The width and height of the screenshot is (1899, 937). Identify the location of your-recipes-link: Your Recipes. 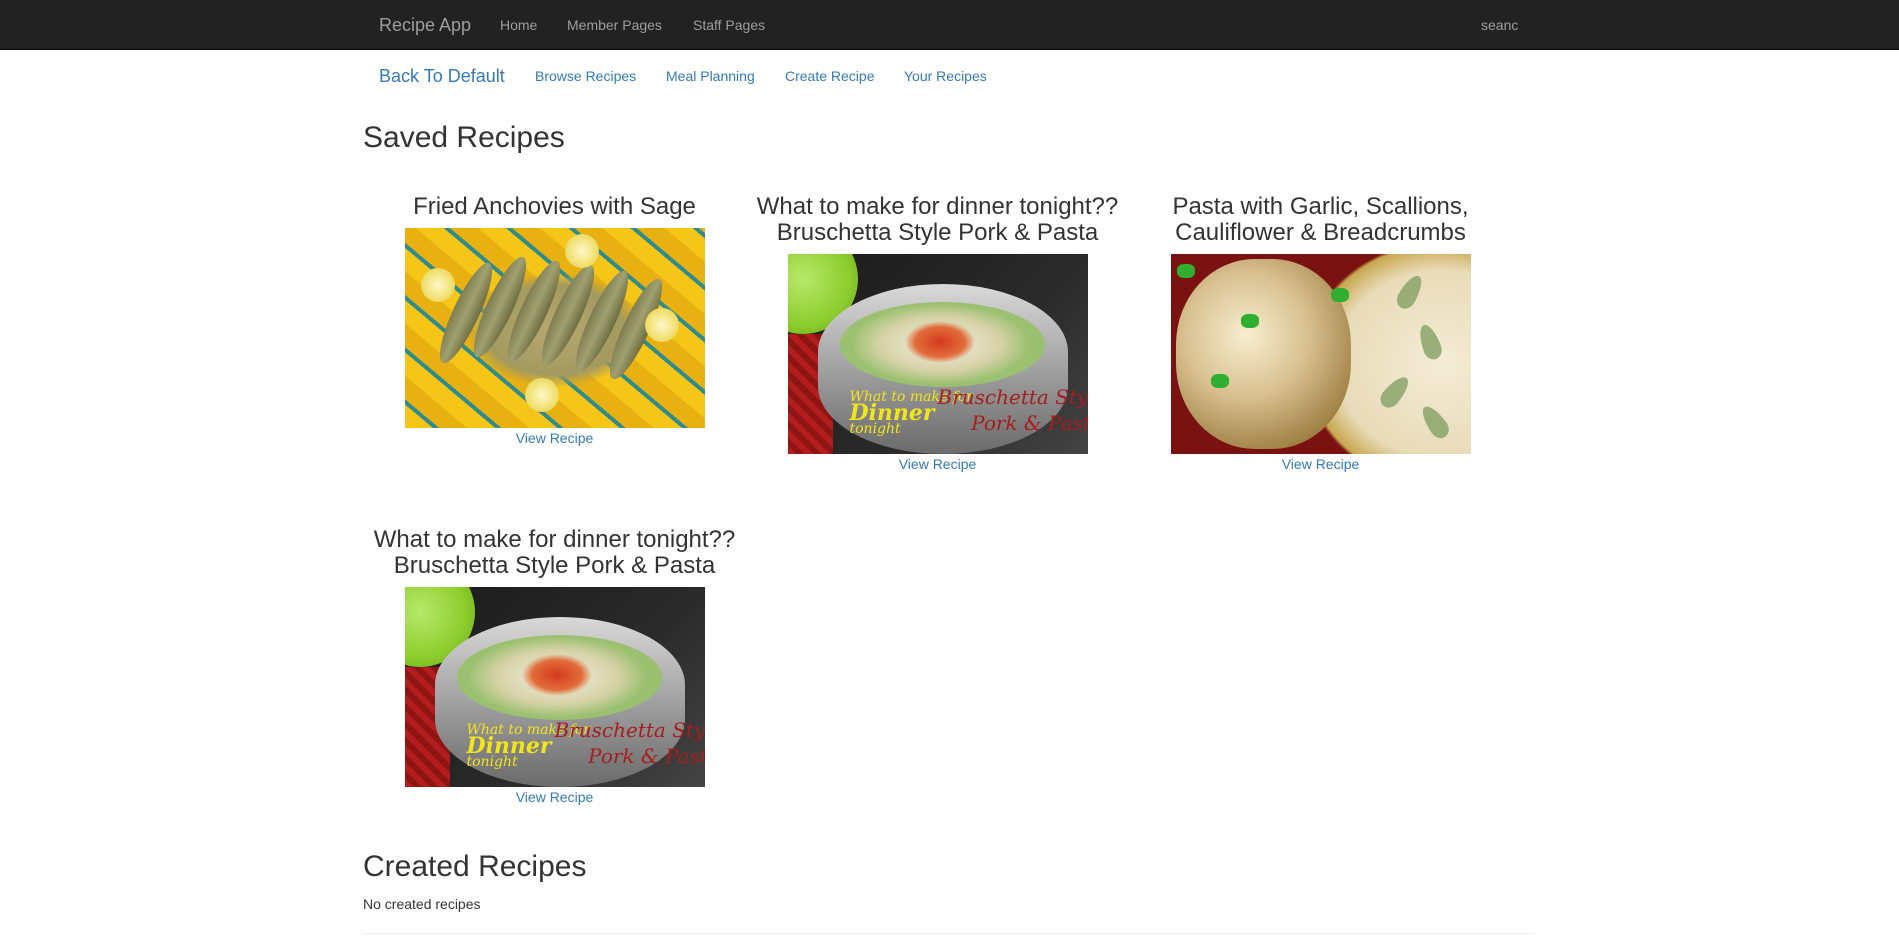
(945, 76).